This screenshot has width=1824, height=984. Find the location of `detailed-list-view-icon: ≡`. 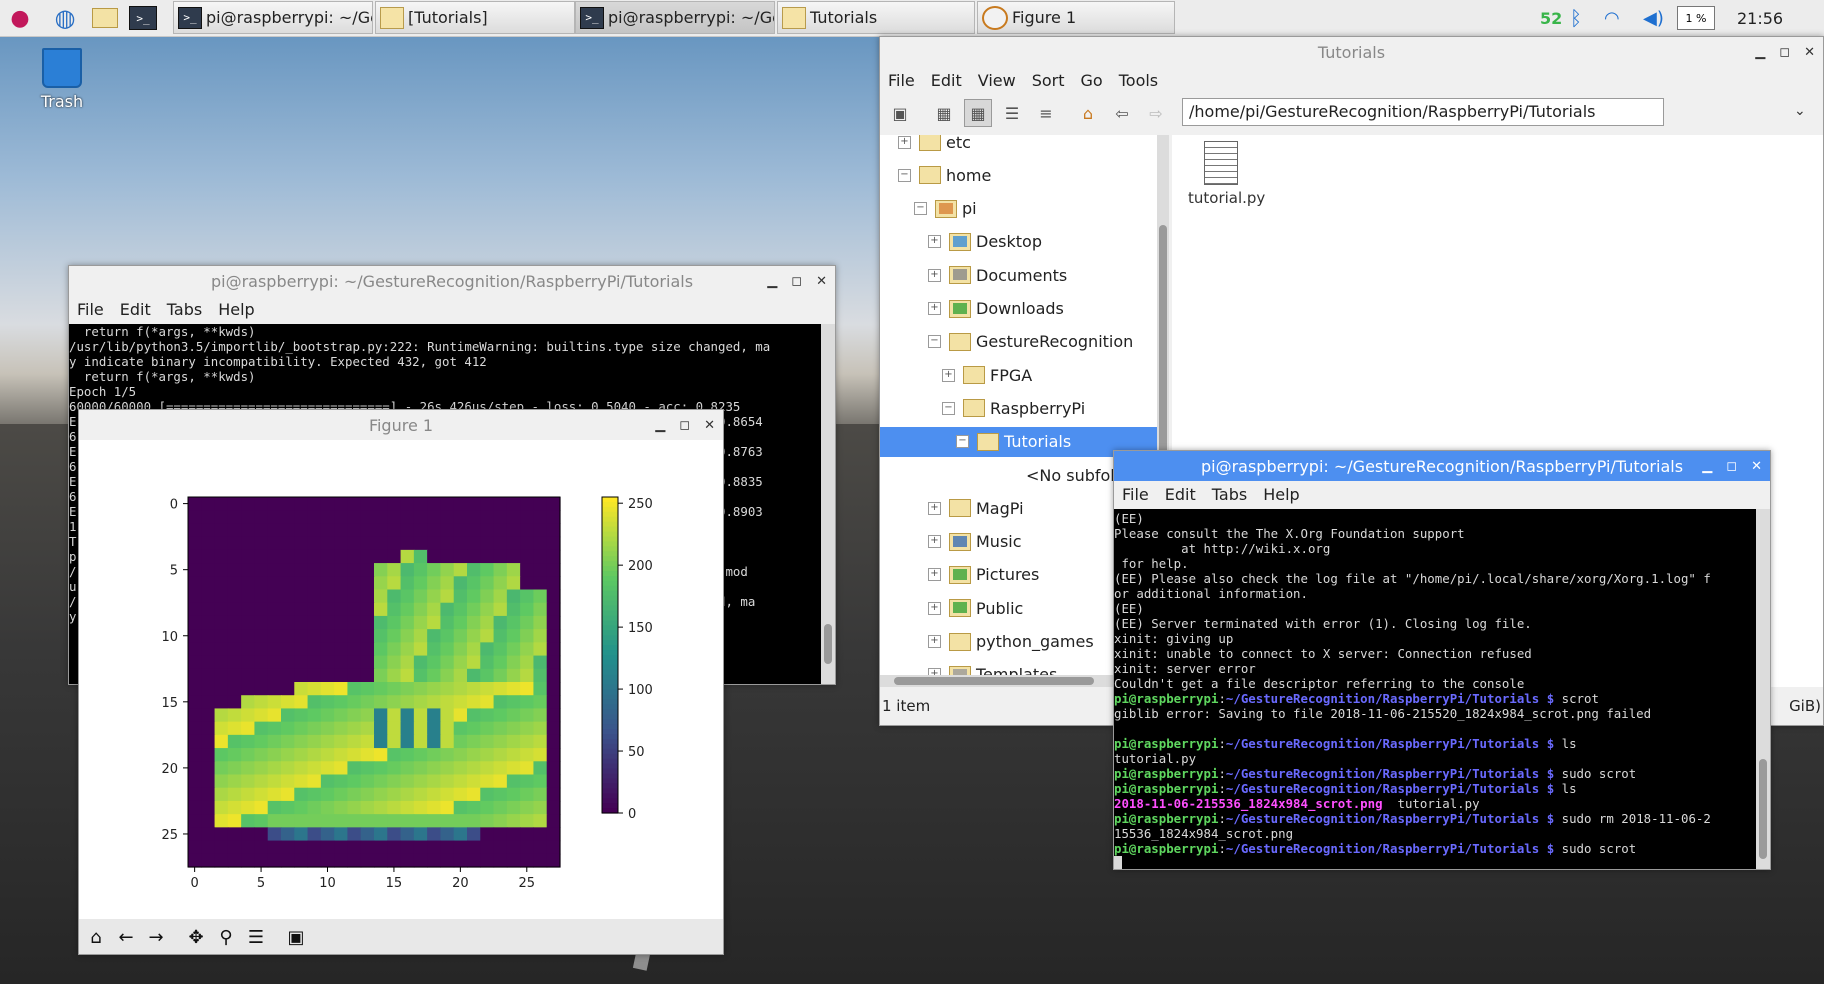

detailed-list-view-icon: ≡ is located at coordinates (1046, 113).